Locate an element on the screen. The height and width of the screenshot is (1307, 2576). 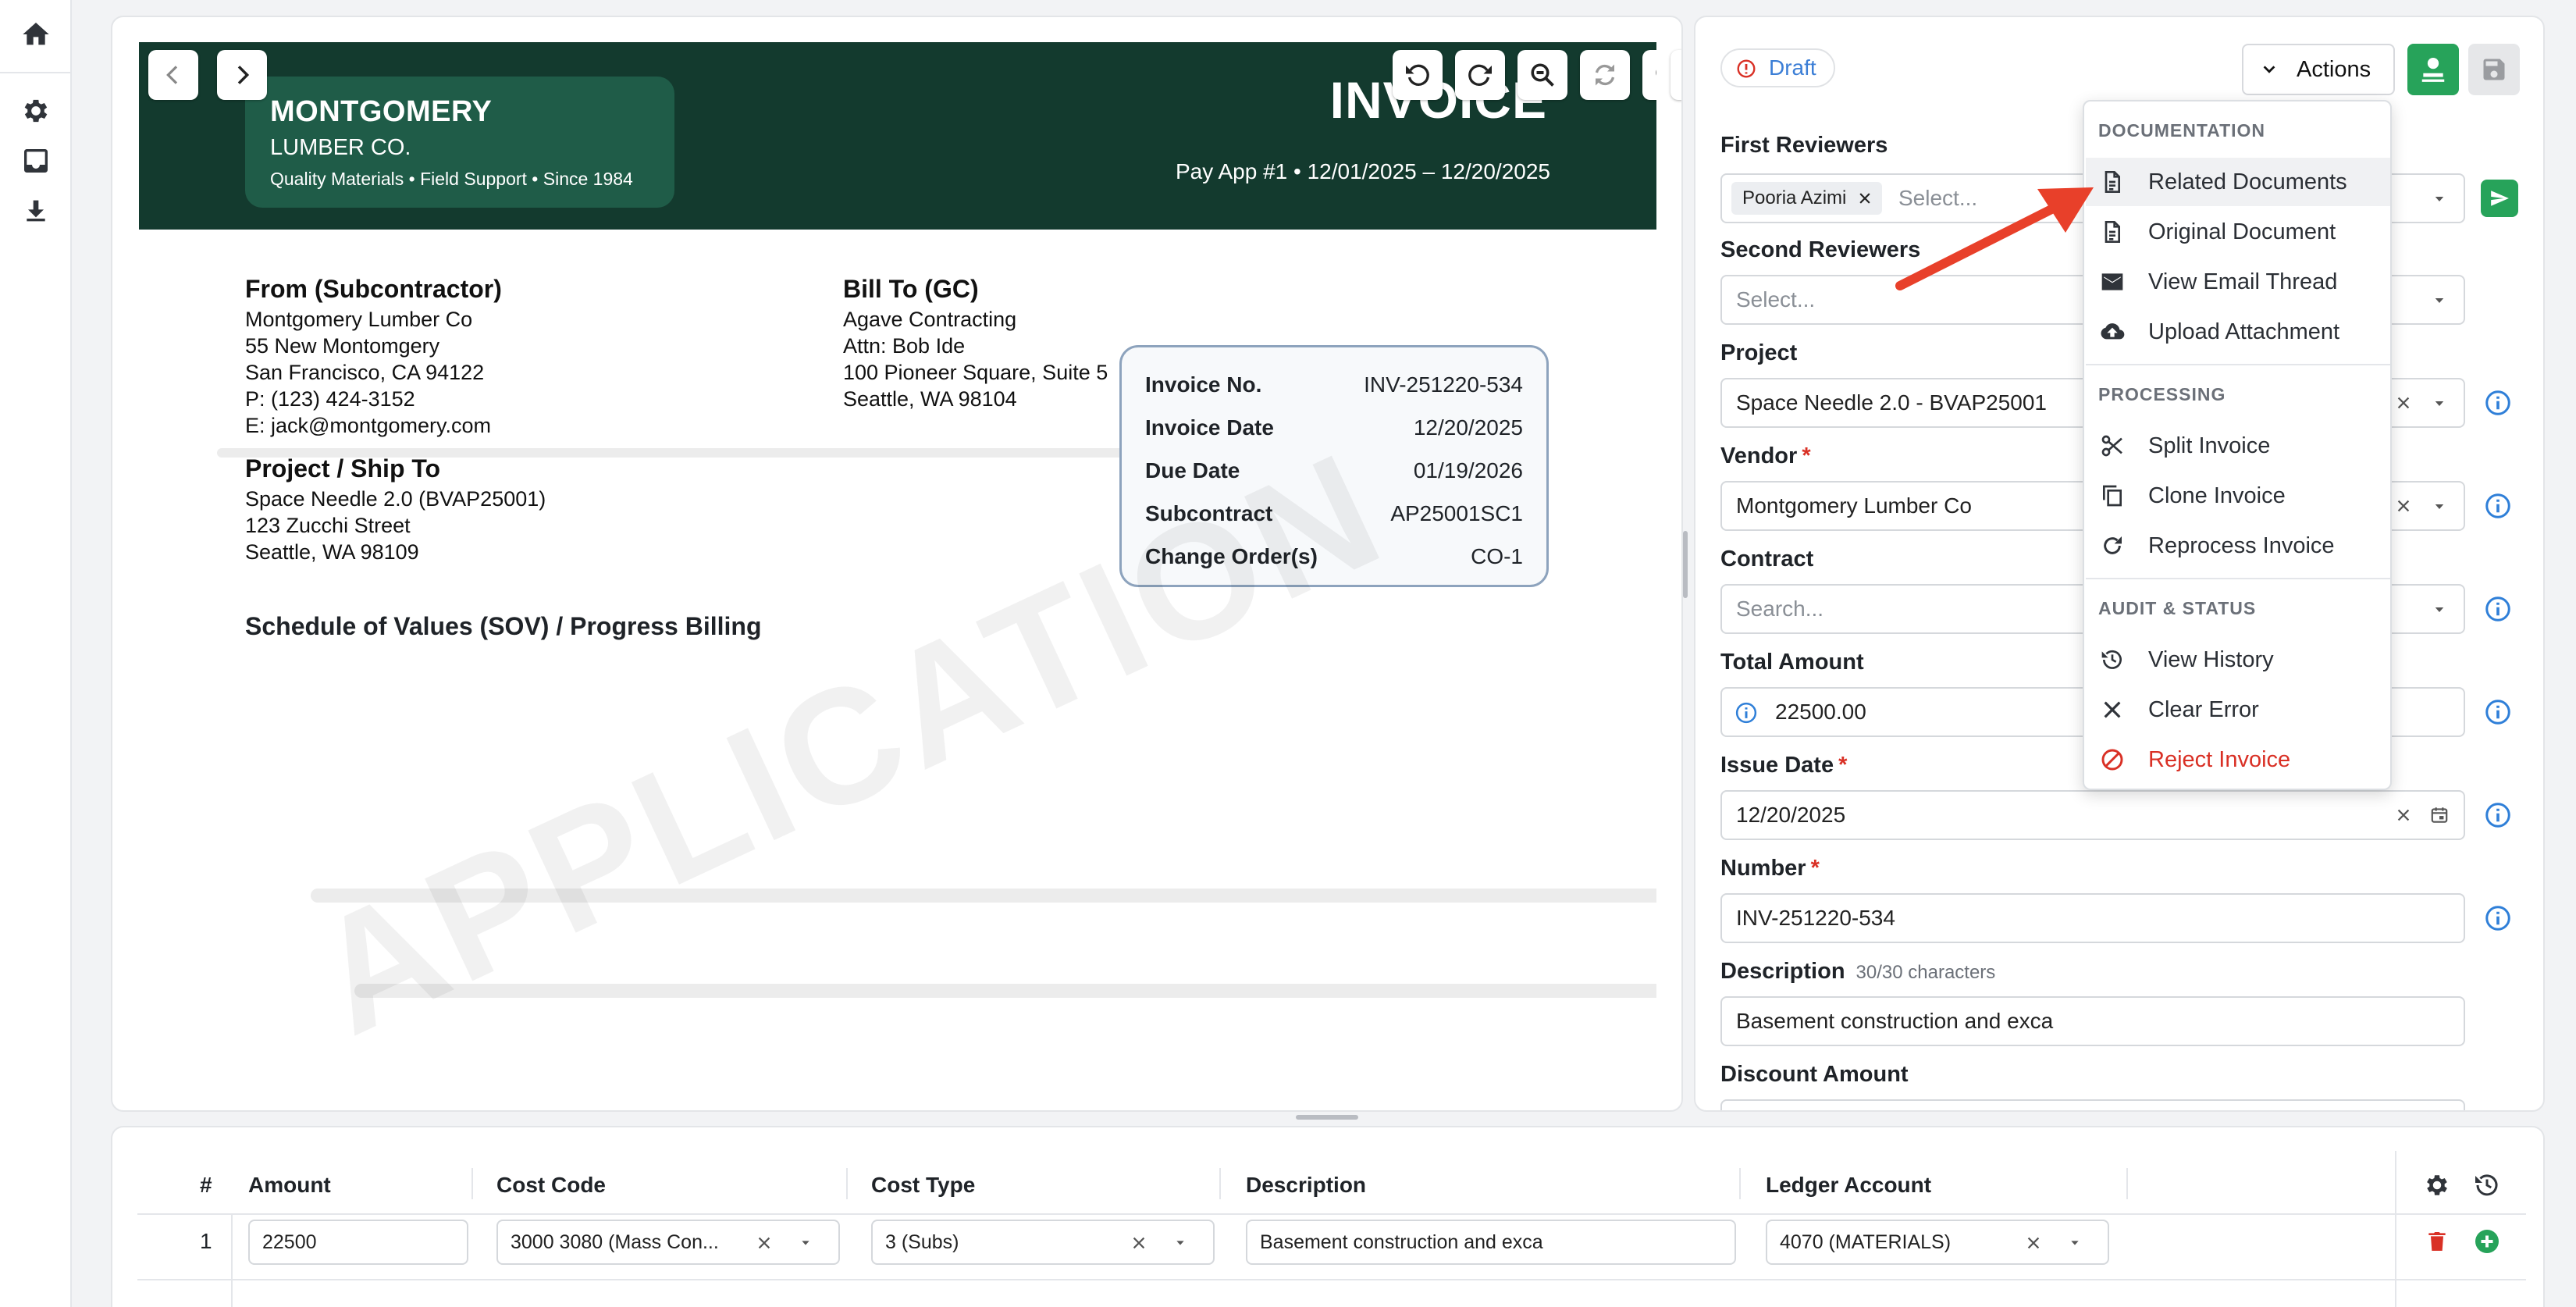
refresh-icon is located at coordinates (1605, 75).